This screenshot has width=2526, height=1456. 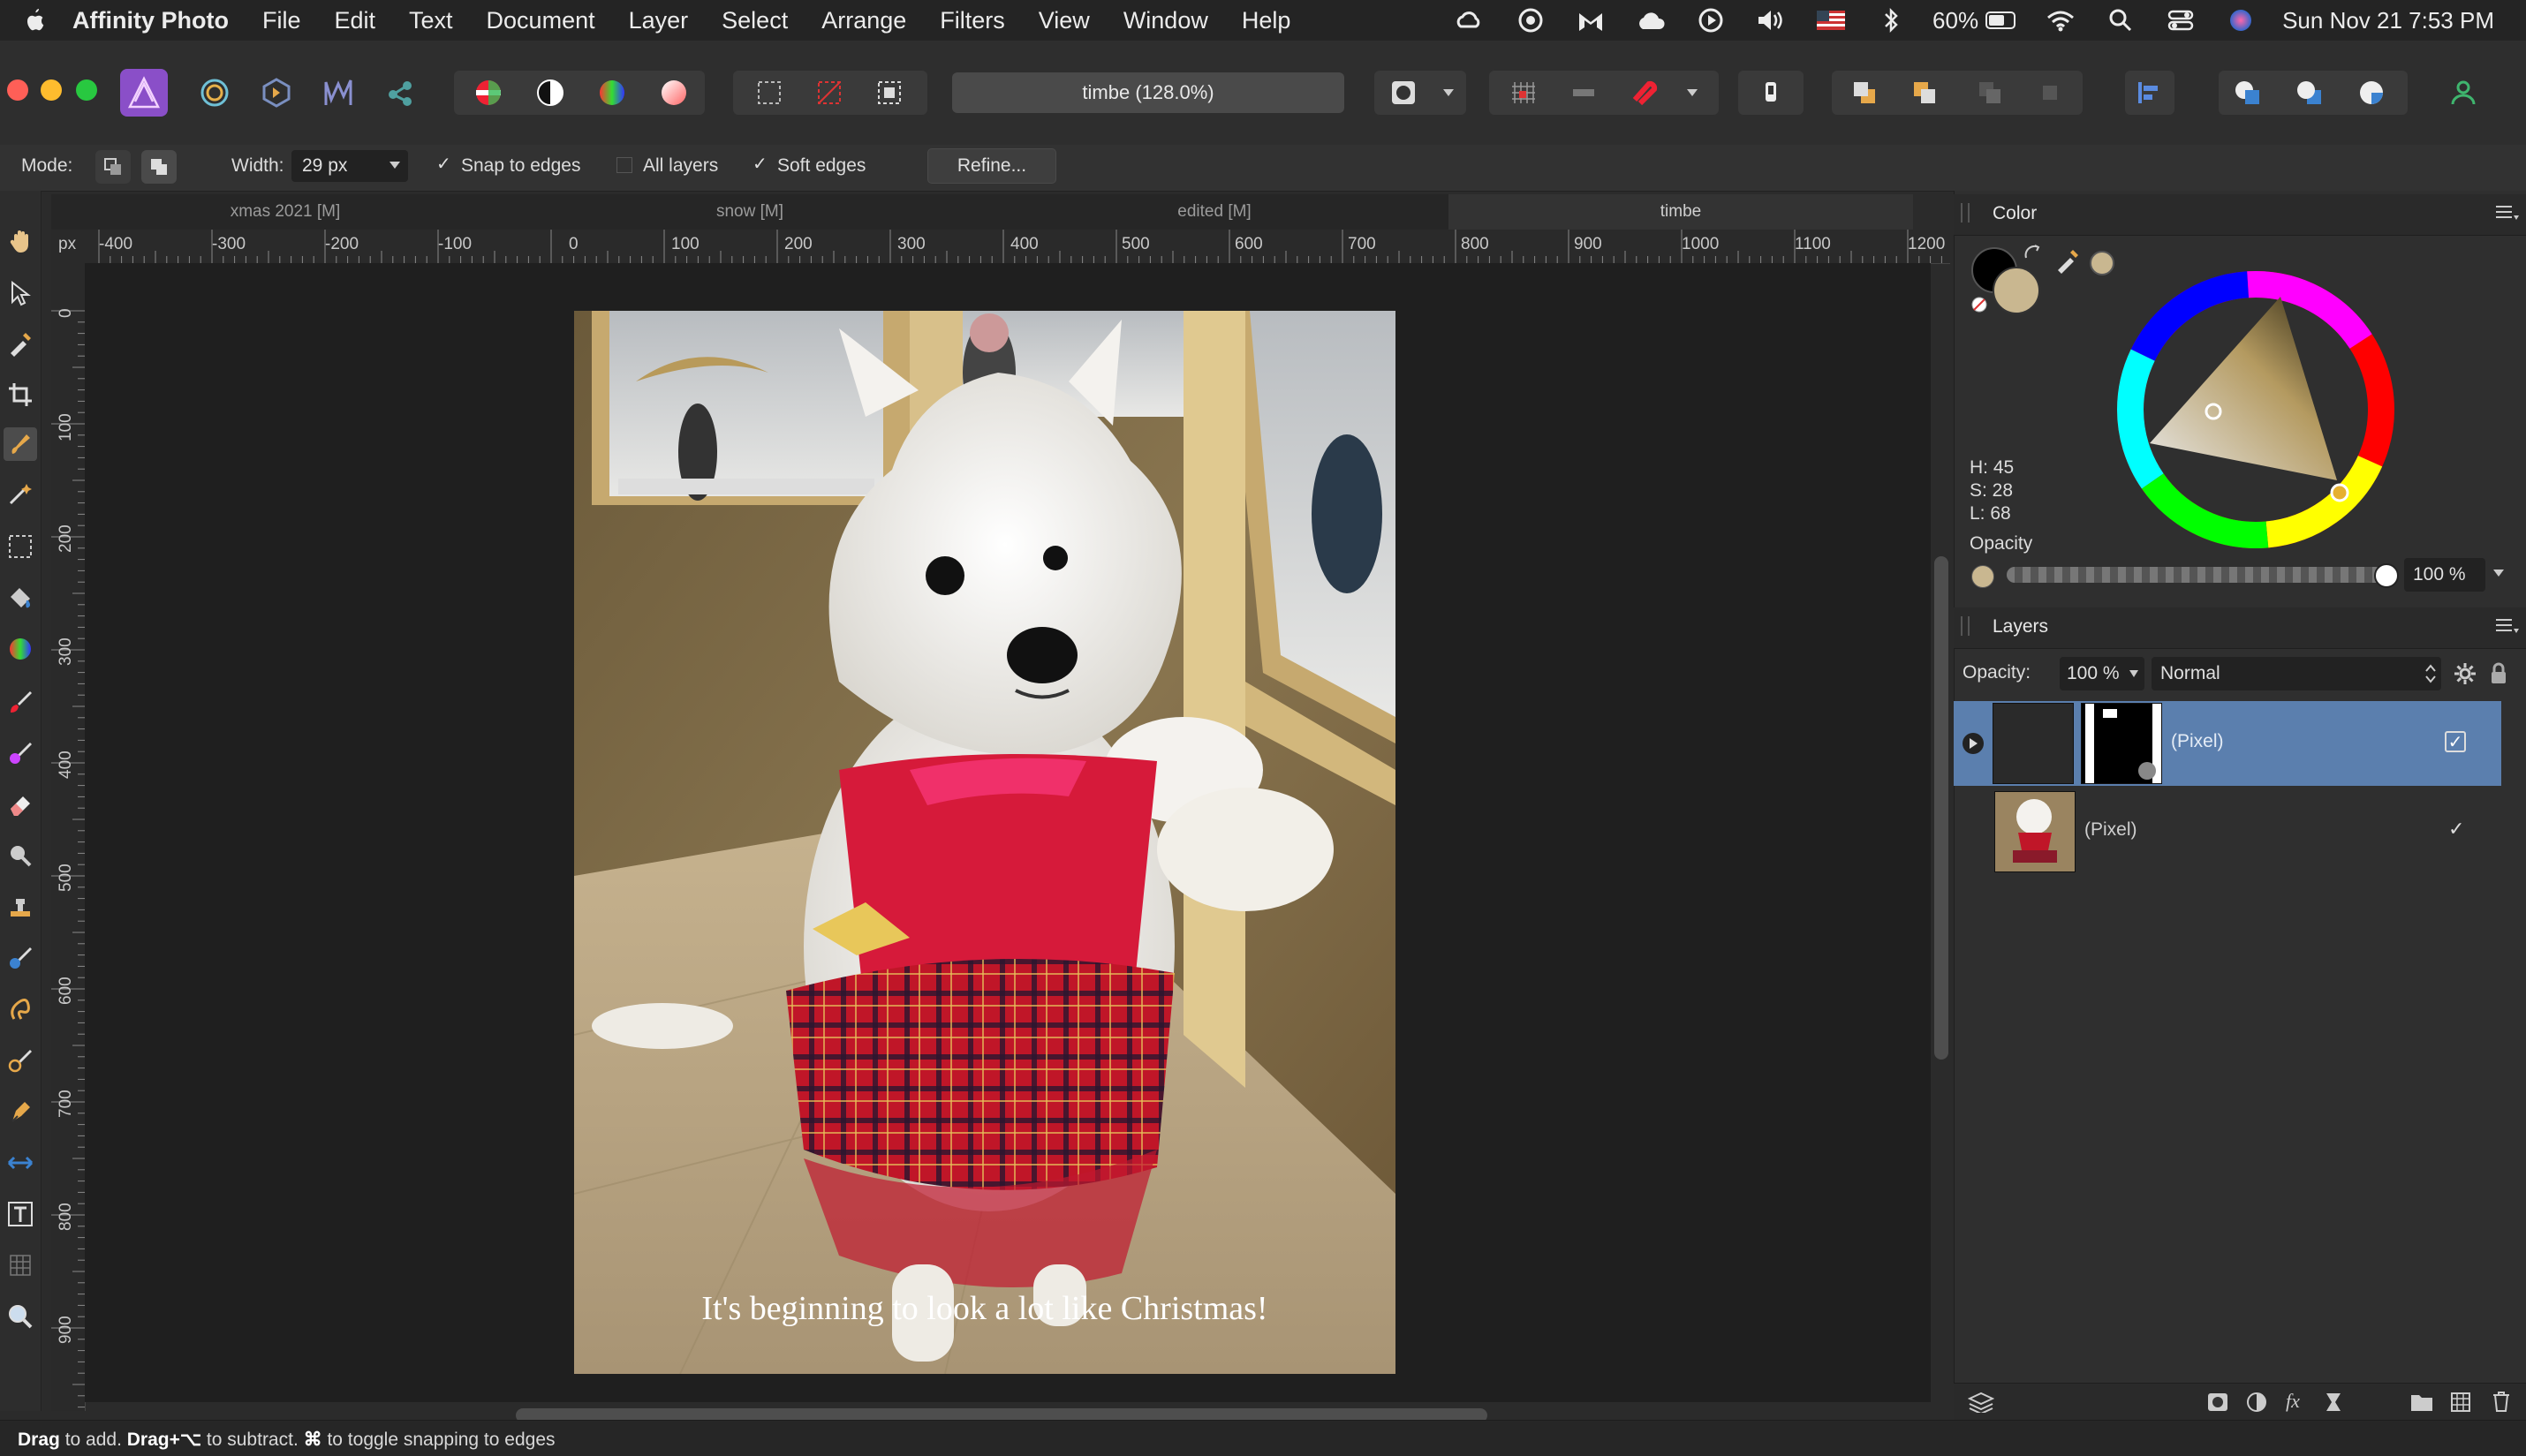 I want to click on tone-mapping-persona-icon, so click(x=338, y=93).